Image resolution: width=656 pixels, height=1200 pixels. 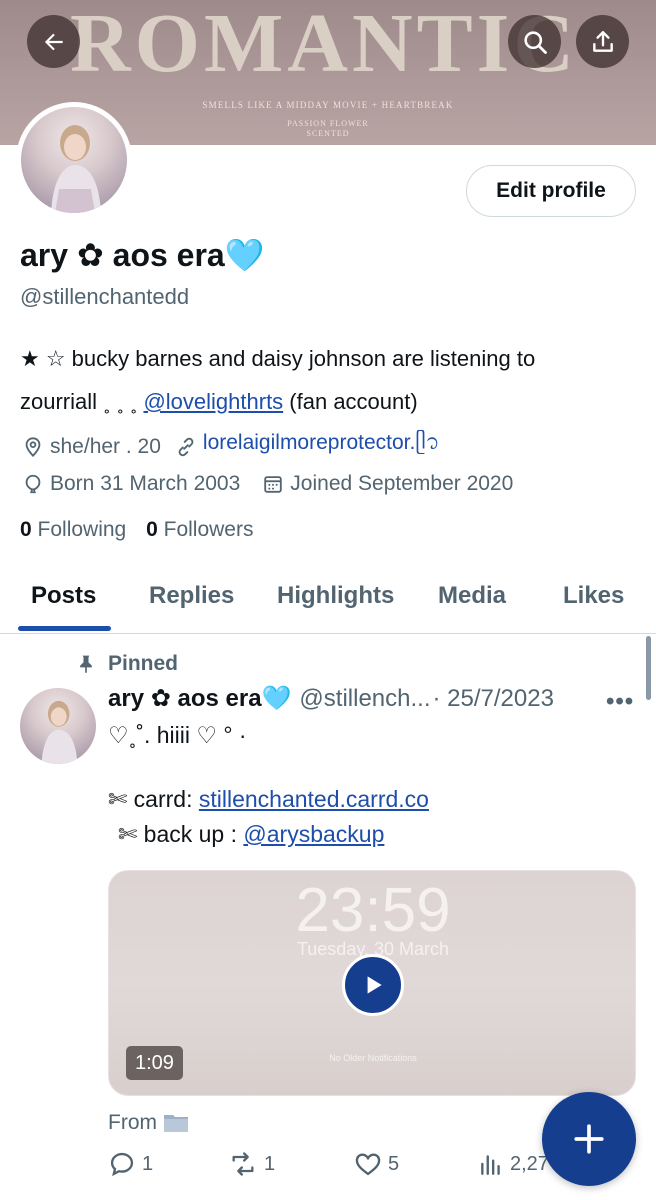 I want to click on profile-avatar, so click(x=74, y=160).